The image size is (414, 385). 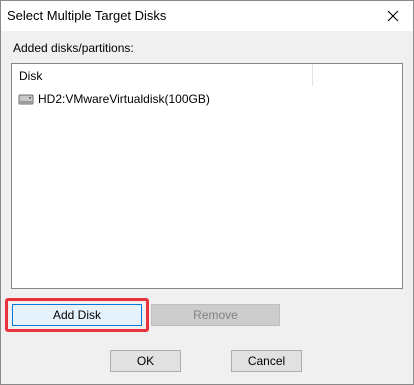 I want to click on close-button, so click(x=393, y=16).